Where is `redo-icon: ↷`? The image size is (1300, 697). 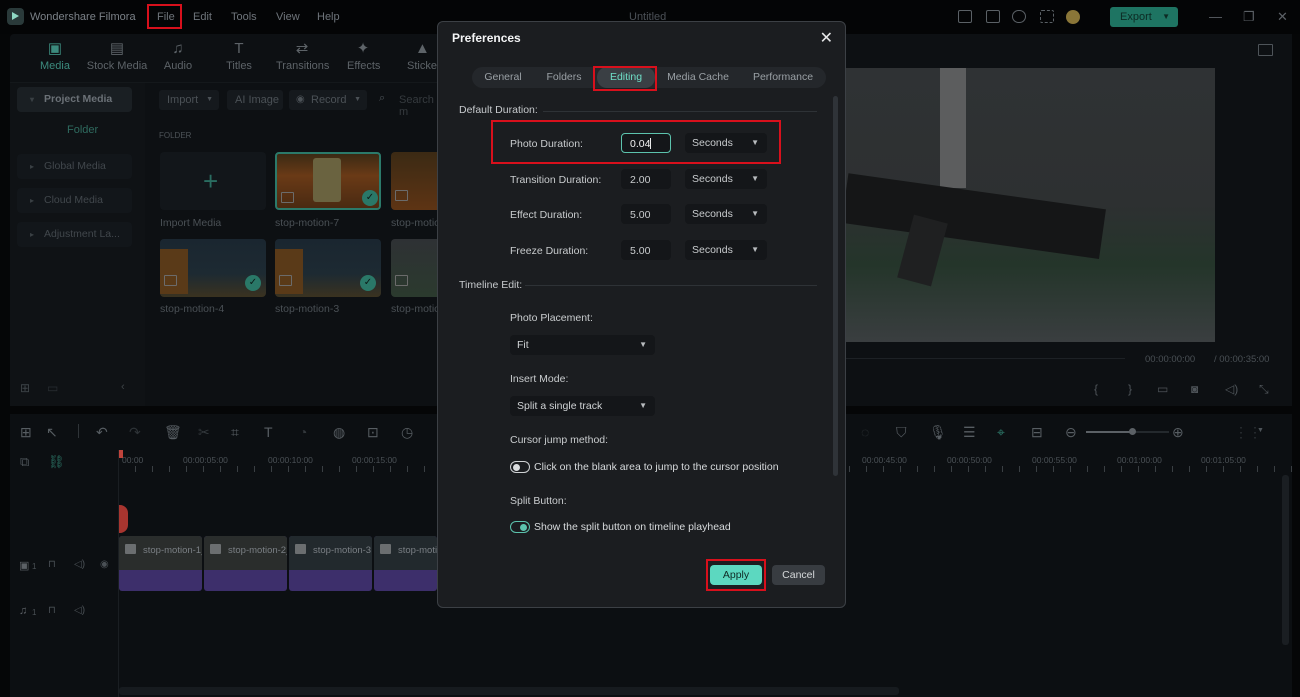 redo-icon: ↷ is located at coordinates (135, 432).